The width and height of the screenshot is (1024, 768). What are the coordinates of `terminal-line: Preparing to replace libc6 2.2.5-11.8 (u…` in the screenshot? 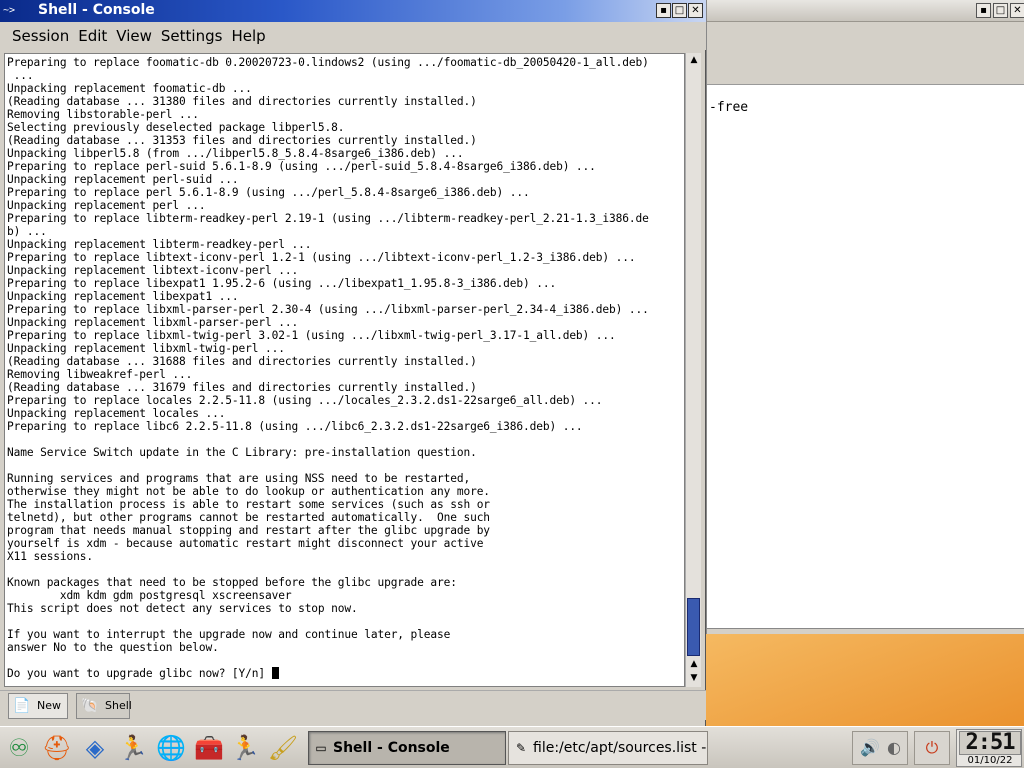 It's located at (295, 426).